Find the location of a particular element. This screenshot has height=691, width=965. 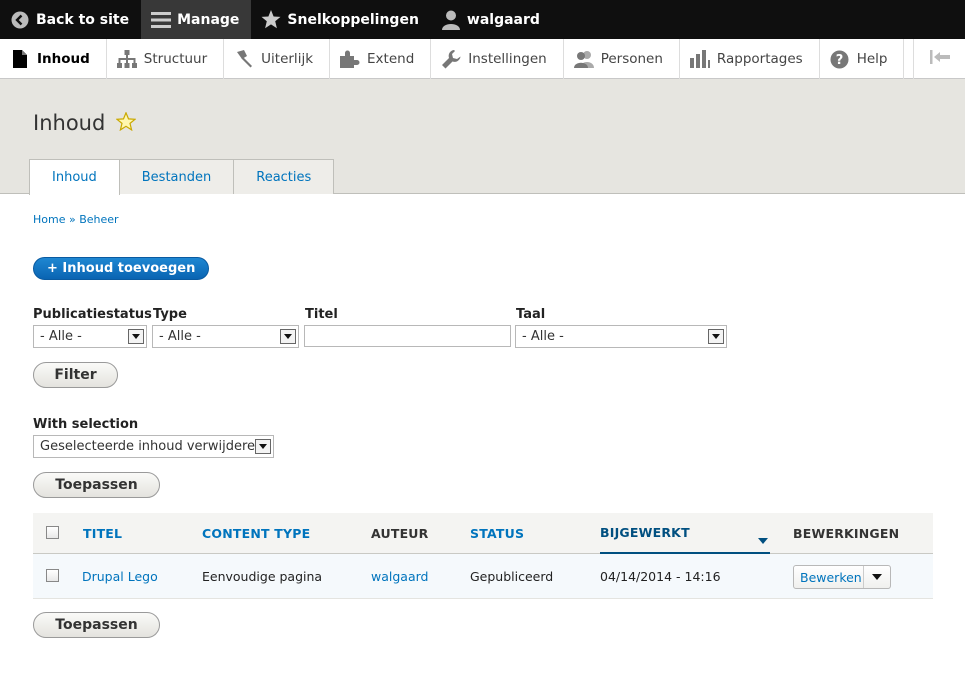

help-icon: ? is located at coordinates (840, 59).